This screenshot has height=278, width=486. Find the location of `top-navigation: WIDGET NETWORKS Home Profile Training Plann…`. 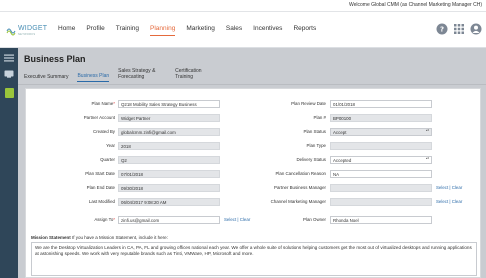

top-navigation: WIDGET NETWORKS Home Profile Training Plann… is located at coordinates (243, 30).